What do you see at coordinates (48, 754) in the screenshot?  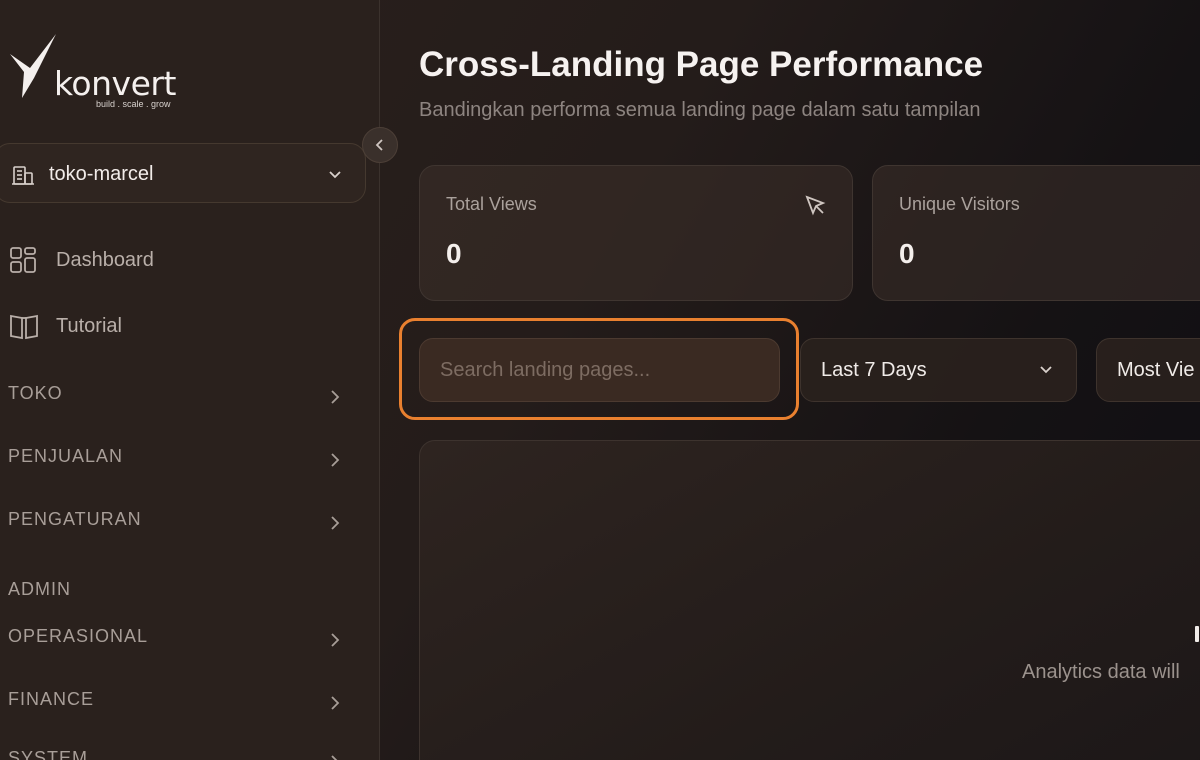 I see `sidebar-section-label: SYSTEM` at bounding box center [48, 754].